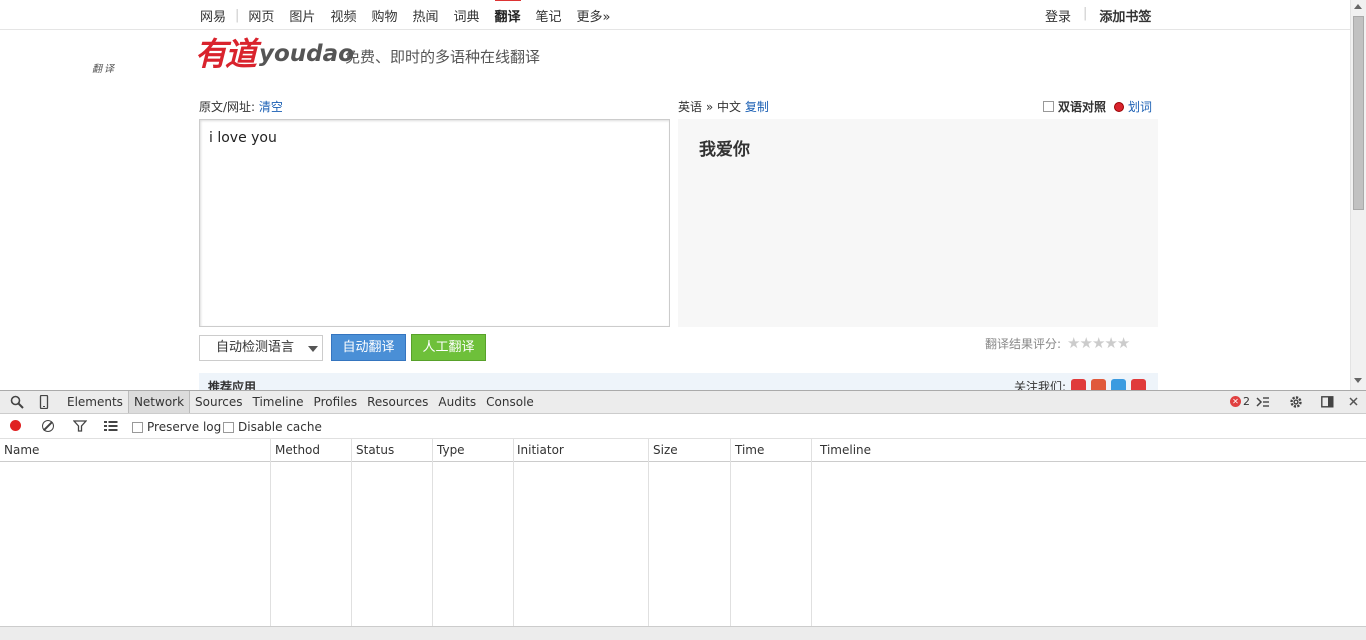 Image resolution: width=1366 pixels, height=640 pixels. Describe the element at coordinates (1263, 402) in the screenshot. I see `console-drawer-icon` at that location.